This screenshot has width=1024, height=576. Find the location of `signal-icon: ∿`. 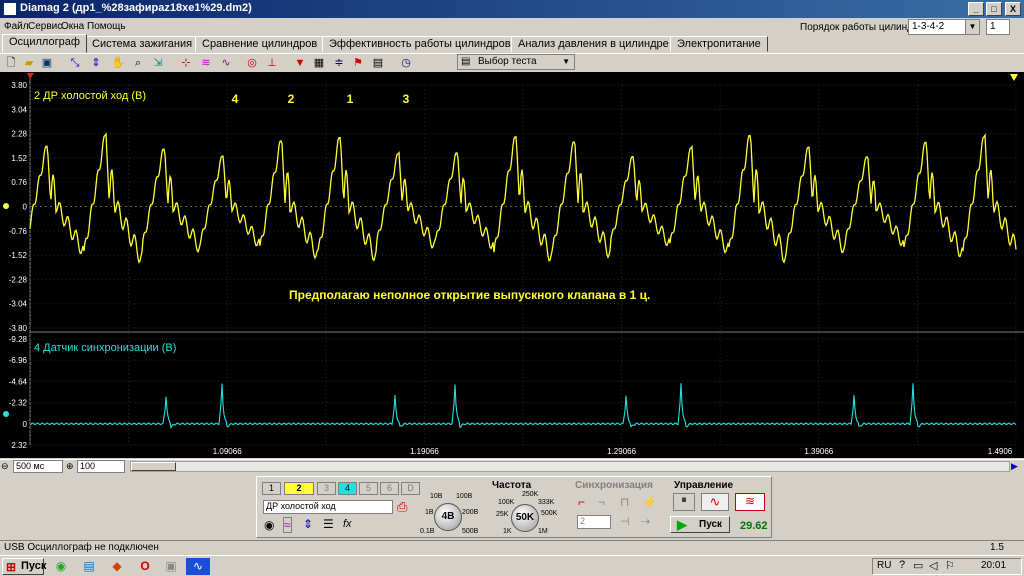

signal-icon: ∿ is located at coordinates (226, 63).